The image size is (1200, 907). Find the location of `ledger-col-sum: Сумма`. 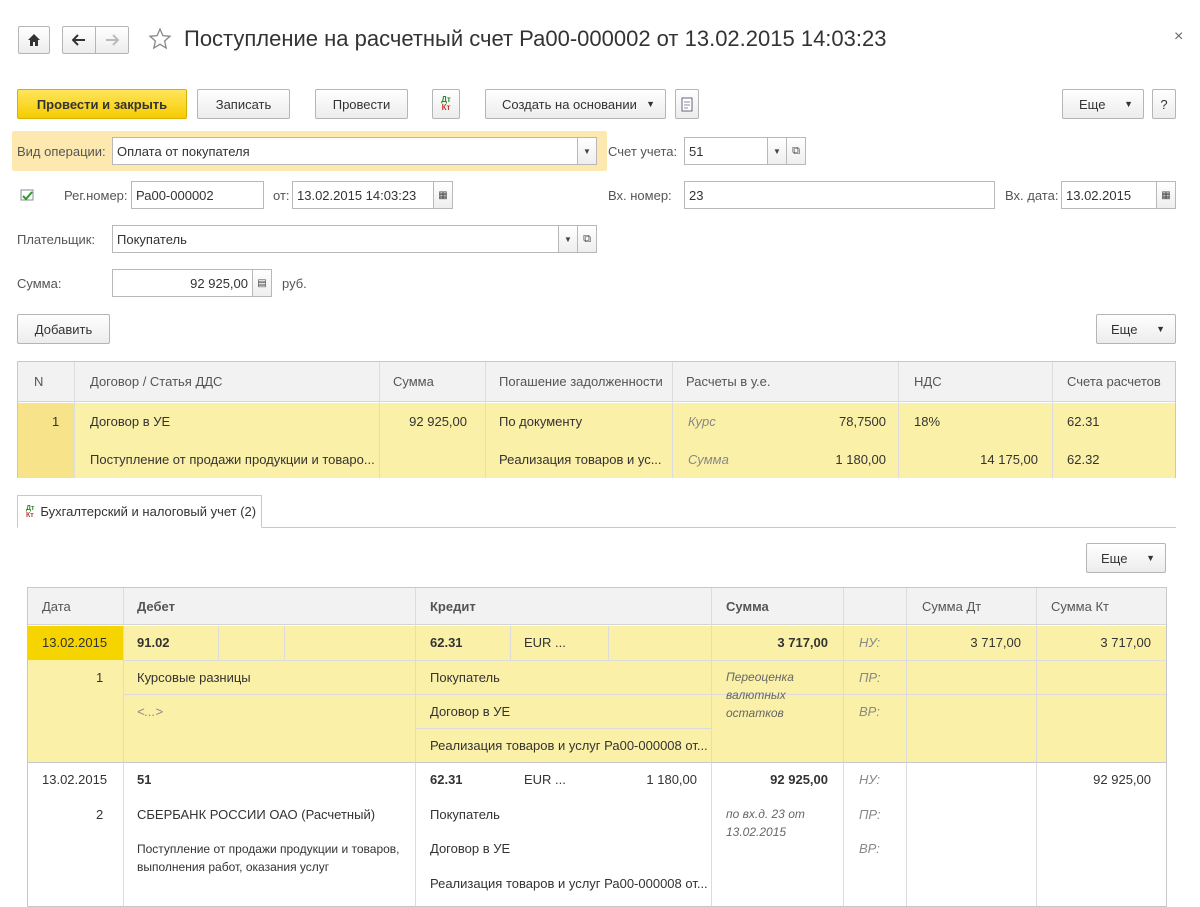

ledger-col-sum: Сумма is located at coordinates (747, 606).